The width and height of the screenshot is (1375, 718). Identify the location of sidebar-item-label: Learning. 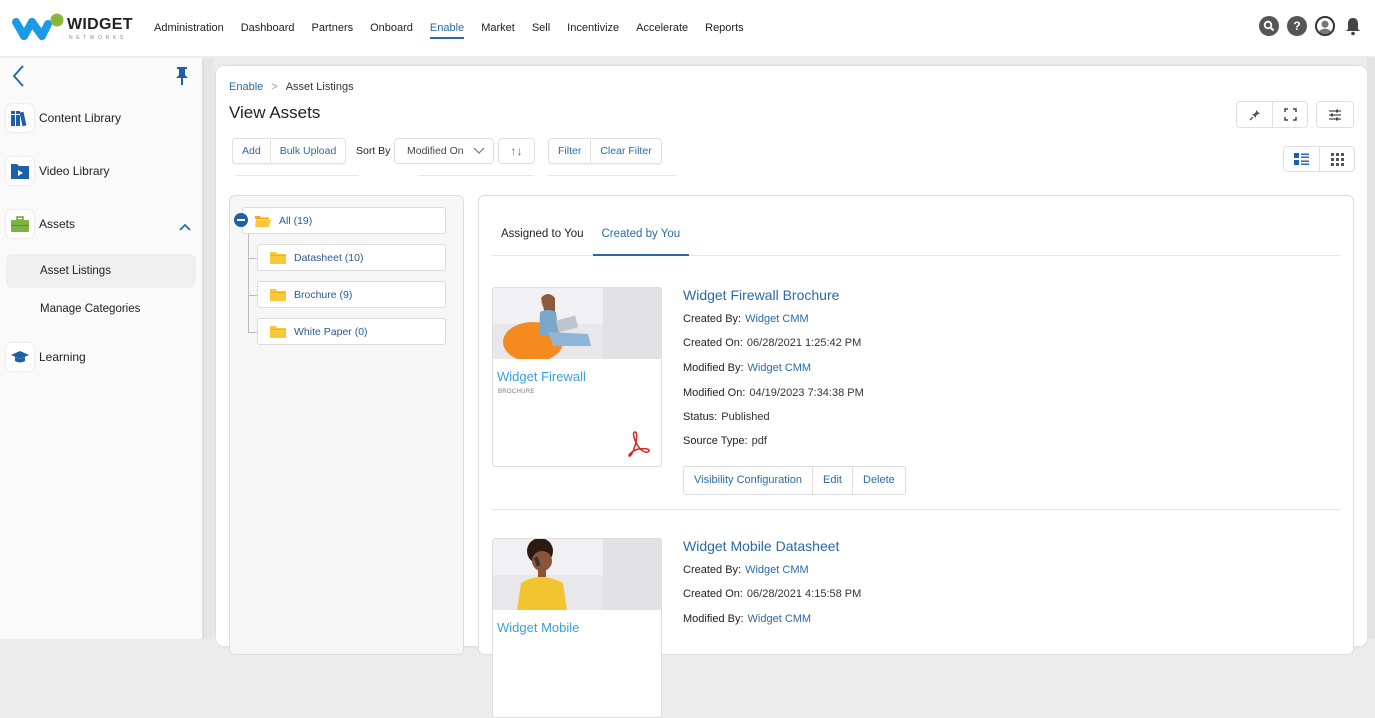
(62, 357).